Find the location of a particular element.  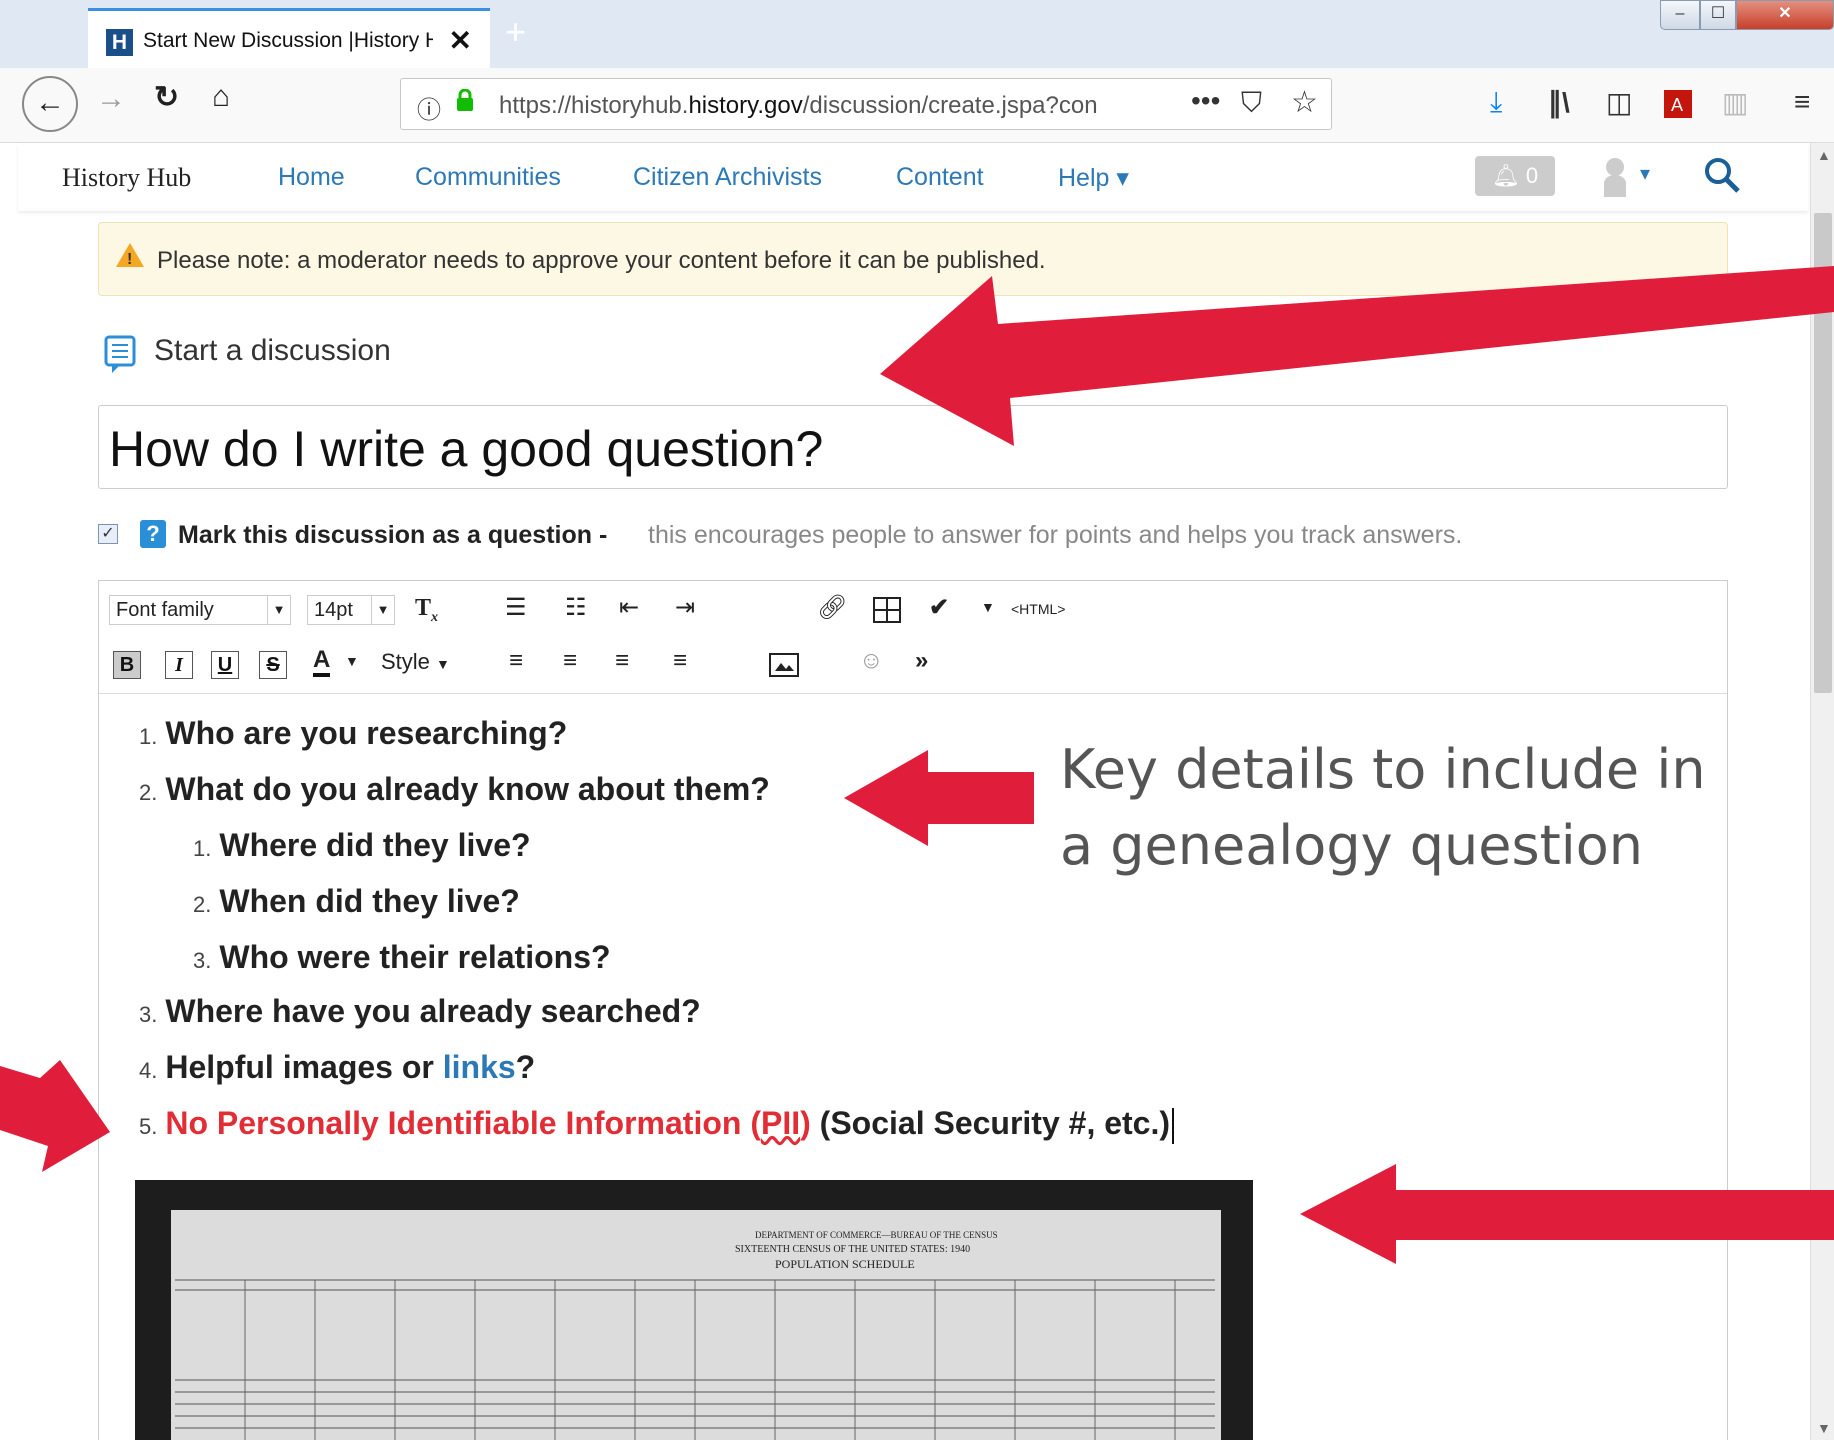

window-close-button: ✕ is located at coordinates (1785, 15).